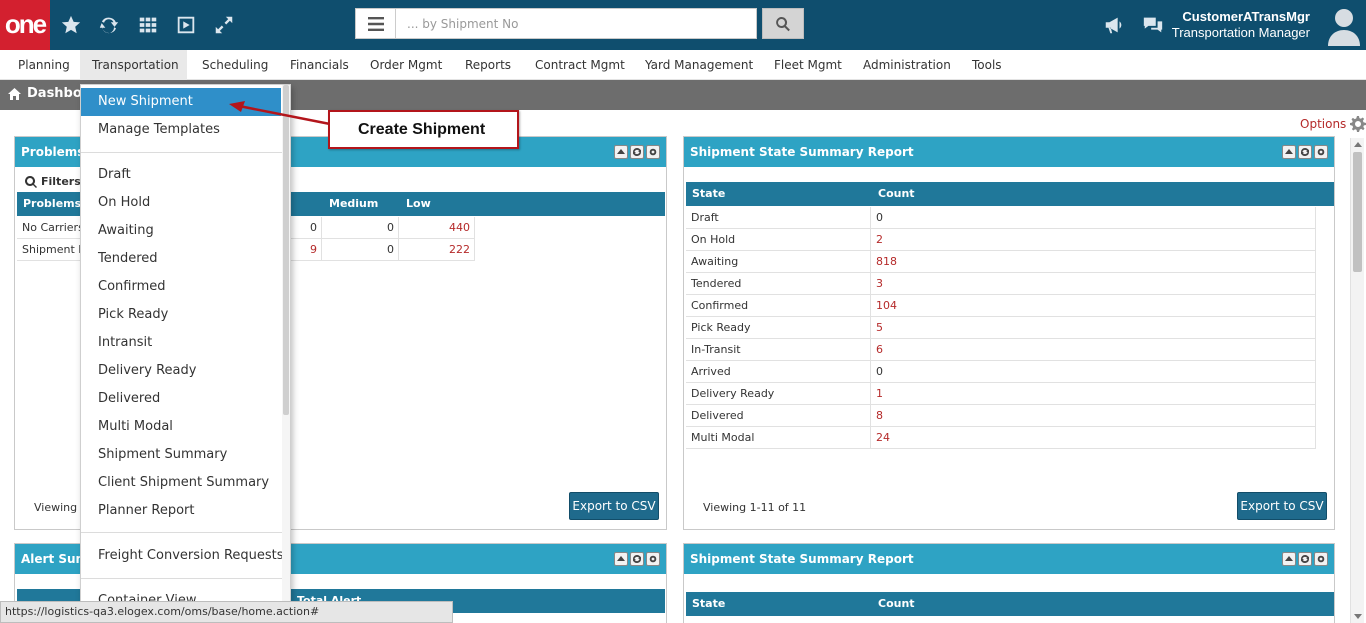  What do you see at coordinates (437, 228) in the screenshot?
I see `cell-low: 440` at bounding box center [437, 228].